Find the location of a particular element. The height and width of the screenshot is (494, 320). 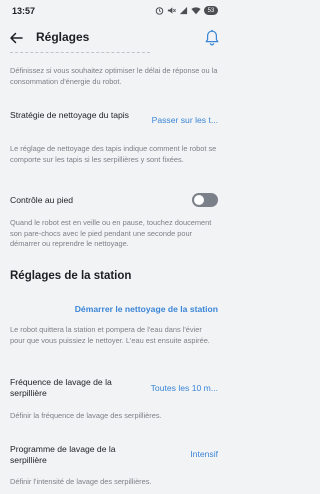

signal-icon is located at coordinates (183, 10).